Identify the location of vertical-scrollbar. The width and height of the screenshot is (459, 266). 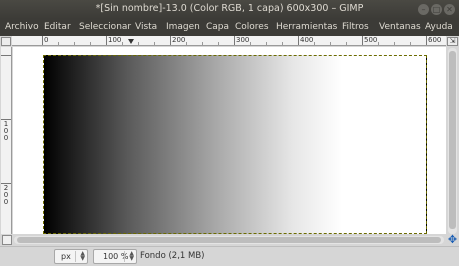
(452, 141).